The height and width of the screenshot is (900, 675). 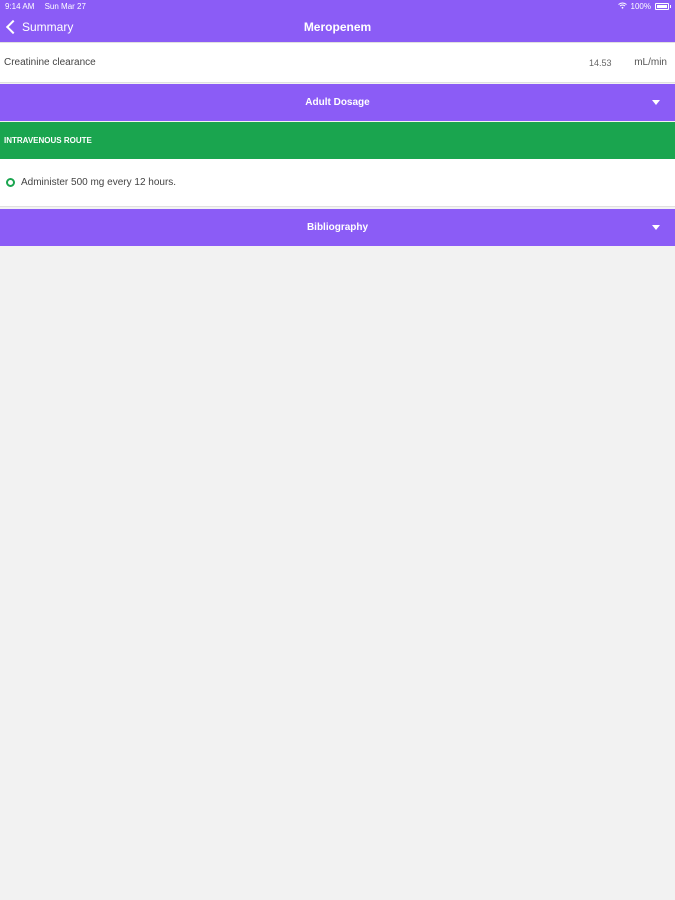 What do you see at coordinates (10, 182) in the screenshot?
I see `circle-icon` at bounding box center [10, 182].